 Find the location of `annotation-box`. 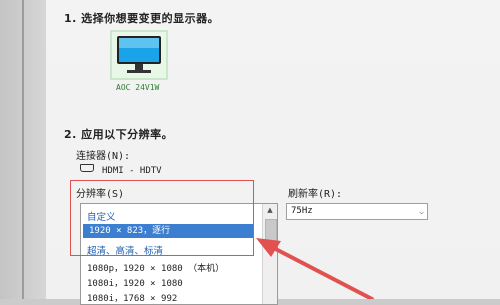

annotation-box is located at coordinates (162, 218).